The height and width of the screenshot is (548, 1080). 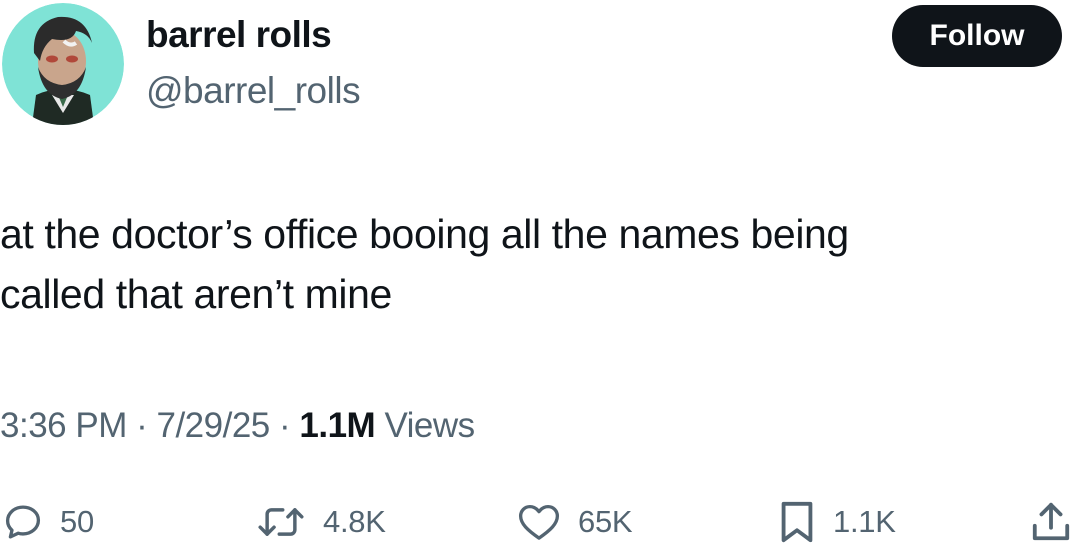 I want to click on retweet-icon, so click(x=281, y=522).